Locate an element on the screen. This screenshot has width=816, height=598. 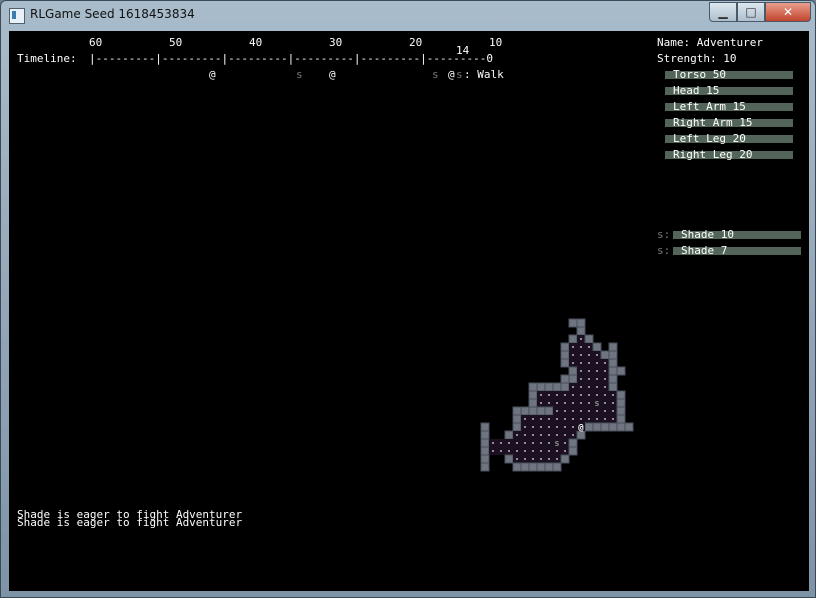
window-title: RLGame Seed 1618453834 is located at coordinates (112, 14).